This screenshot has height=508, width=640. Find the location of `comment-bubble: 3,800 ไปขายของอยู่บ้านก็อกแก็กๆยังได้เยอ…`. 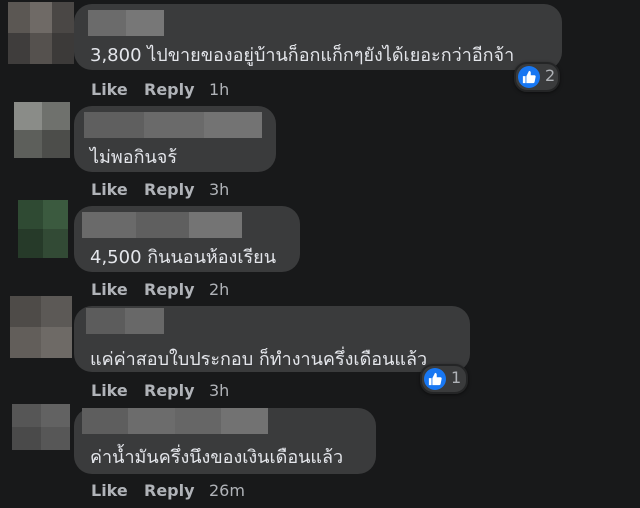

comment-bubble: 3,800 ไปขายของอยู่บ้านก็อกแก็กๆยังได้เยอ… is located at coordinates (318, 37).